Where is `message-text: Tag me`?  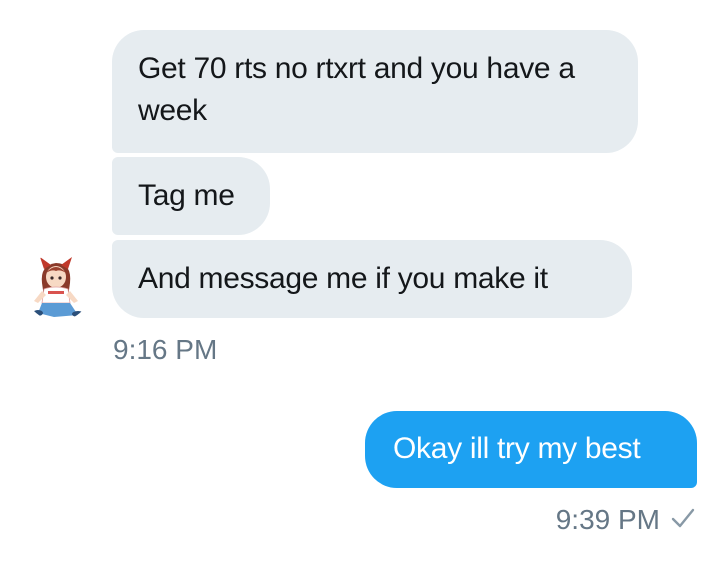 message-text: Tag me is located at coordinates (186, 195).